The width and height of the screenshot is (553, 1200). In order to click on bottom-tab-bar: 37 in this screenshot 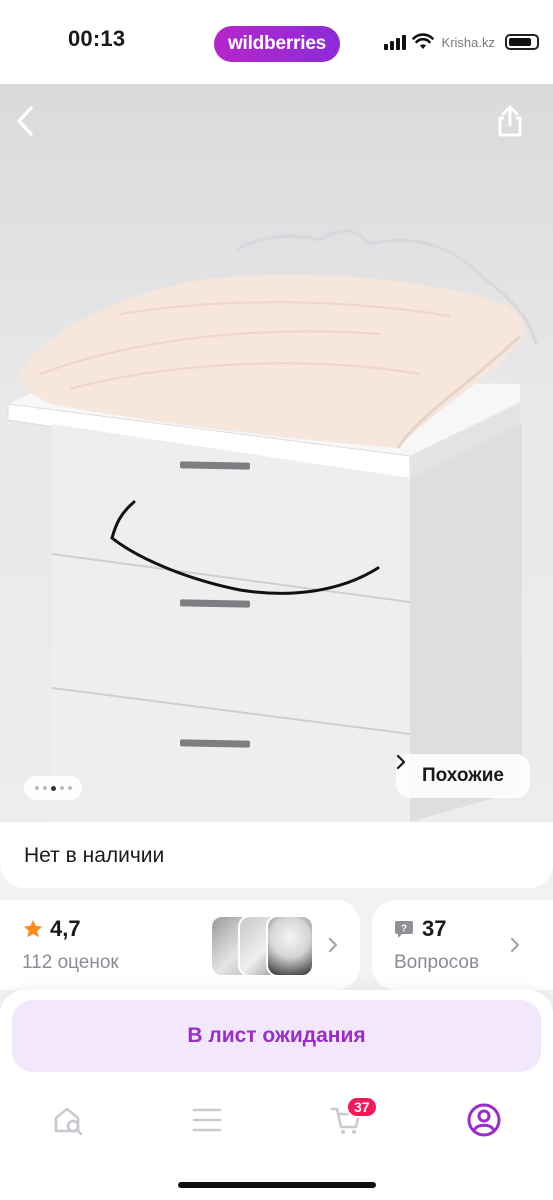, I will do `click(276, 1120)`.